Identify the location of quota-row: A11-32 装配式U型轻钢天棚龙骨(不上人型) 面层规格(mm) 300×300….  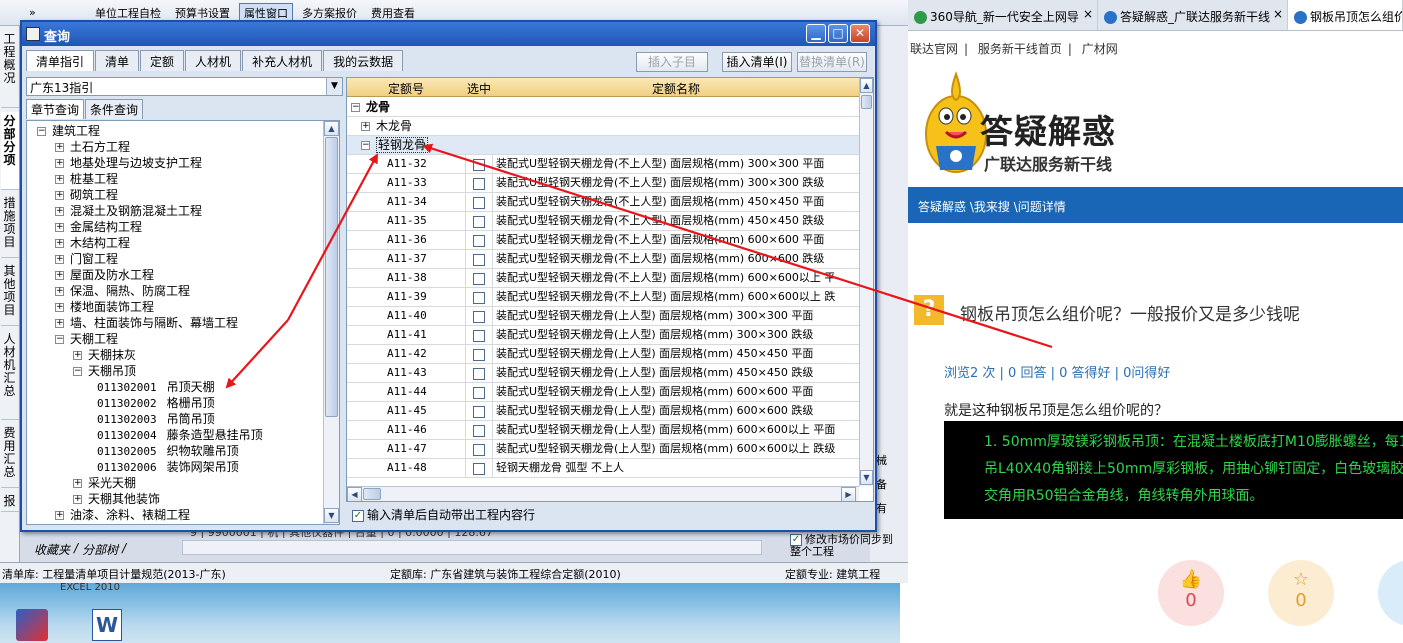
(603, 164).